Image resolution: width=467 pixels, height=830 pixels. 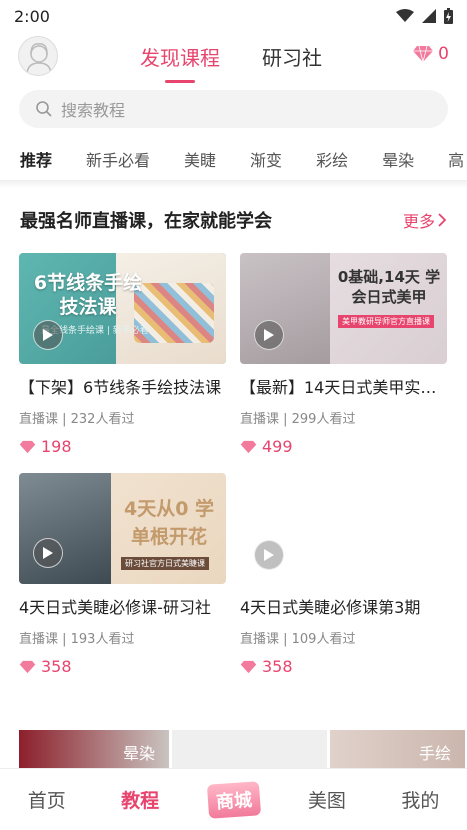 What do you see at coordinates (429, 16) in the screenshot?
I see `signal-icon` at bounding box center [429, 16].